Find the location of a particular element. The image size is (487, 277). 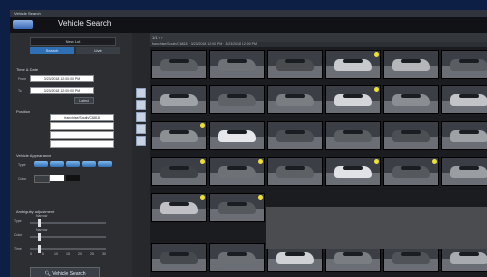

vehicle-color-options is located at coordinates (64, 179).